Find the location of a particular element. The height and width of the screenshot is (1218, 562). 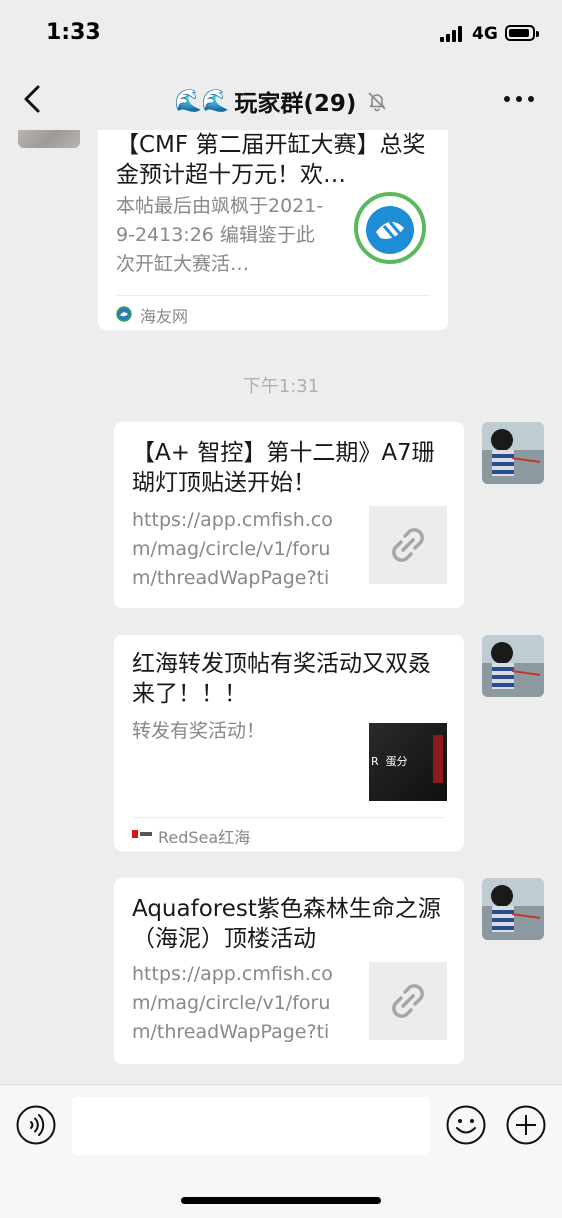

network-type: 4G is located at coordinates (485, 34).